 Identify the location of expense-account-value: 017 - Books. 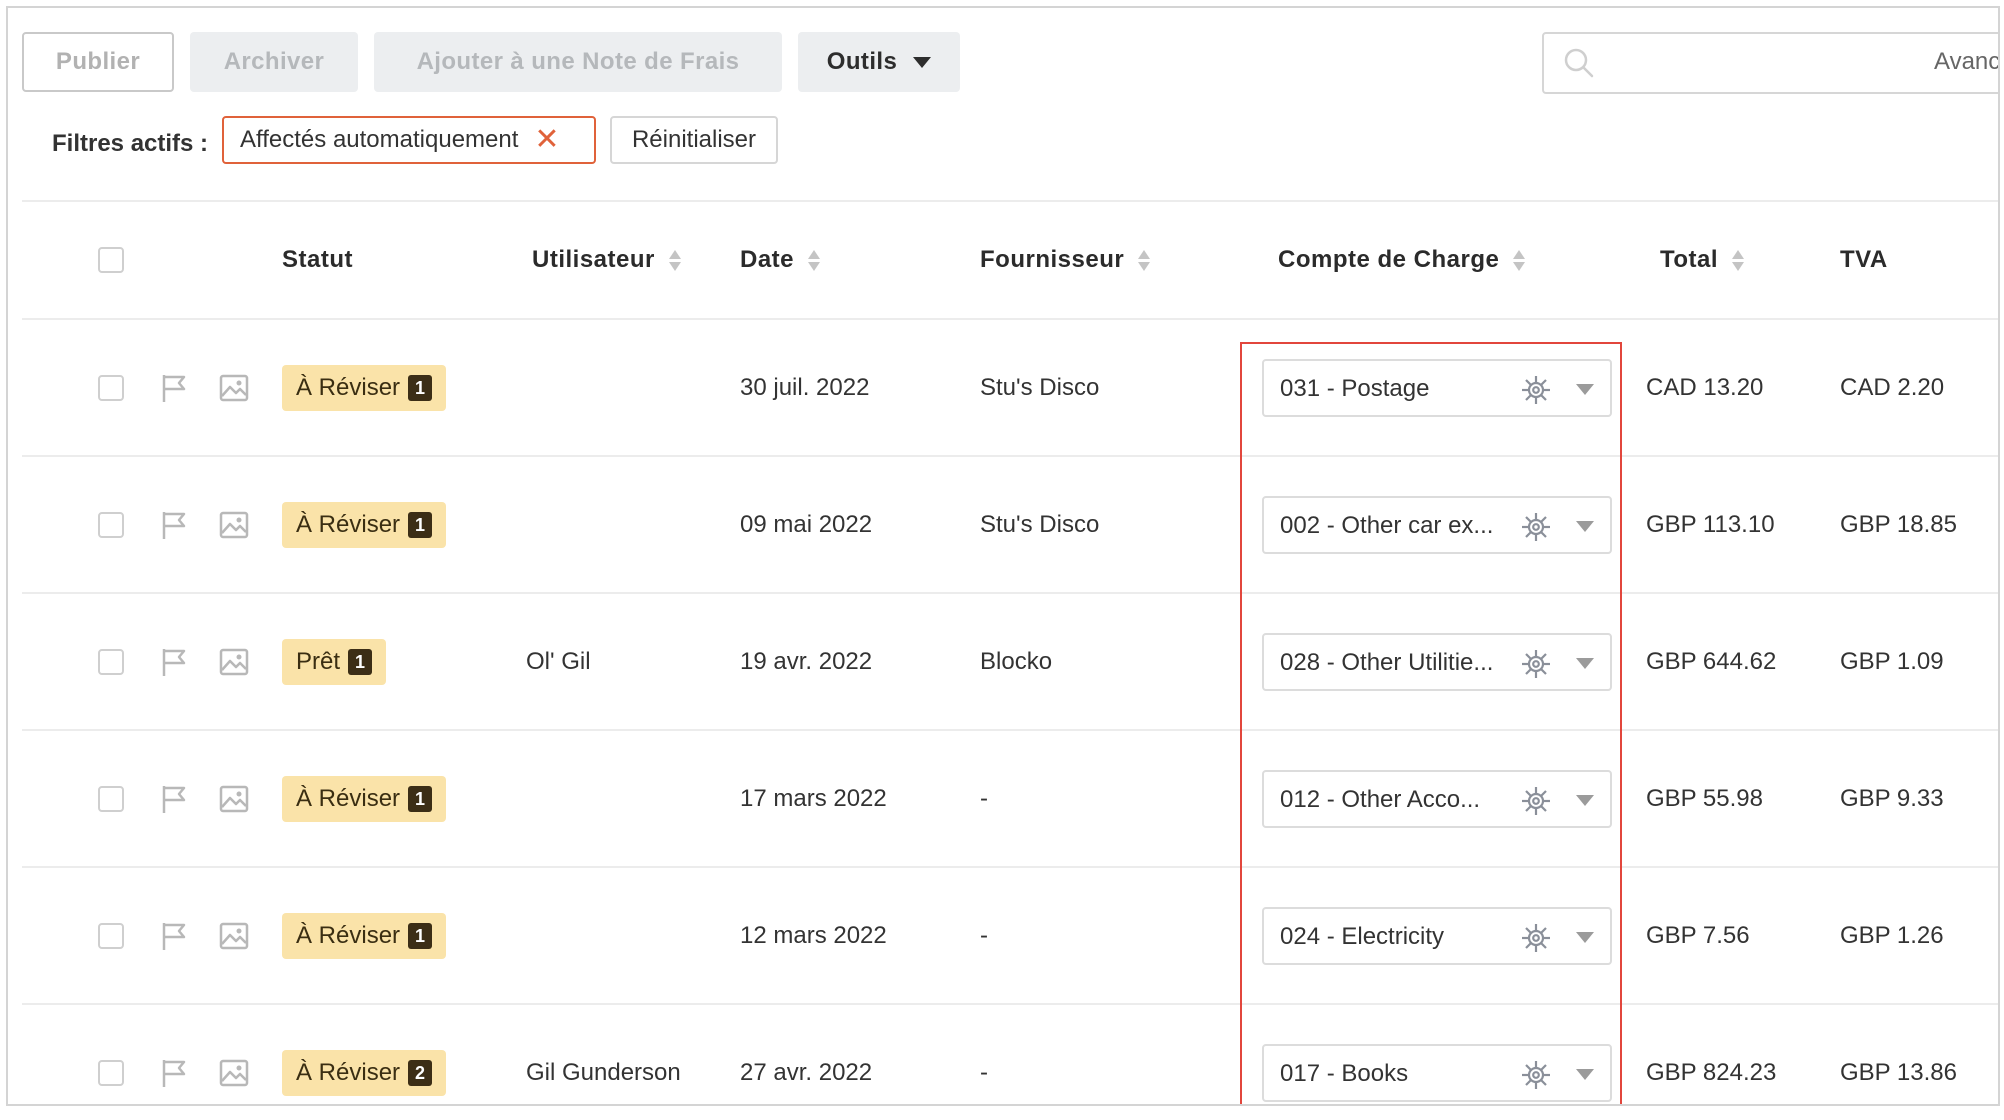
(1344, 1073).